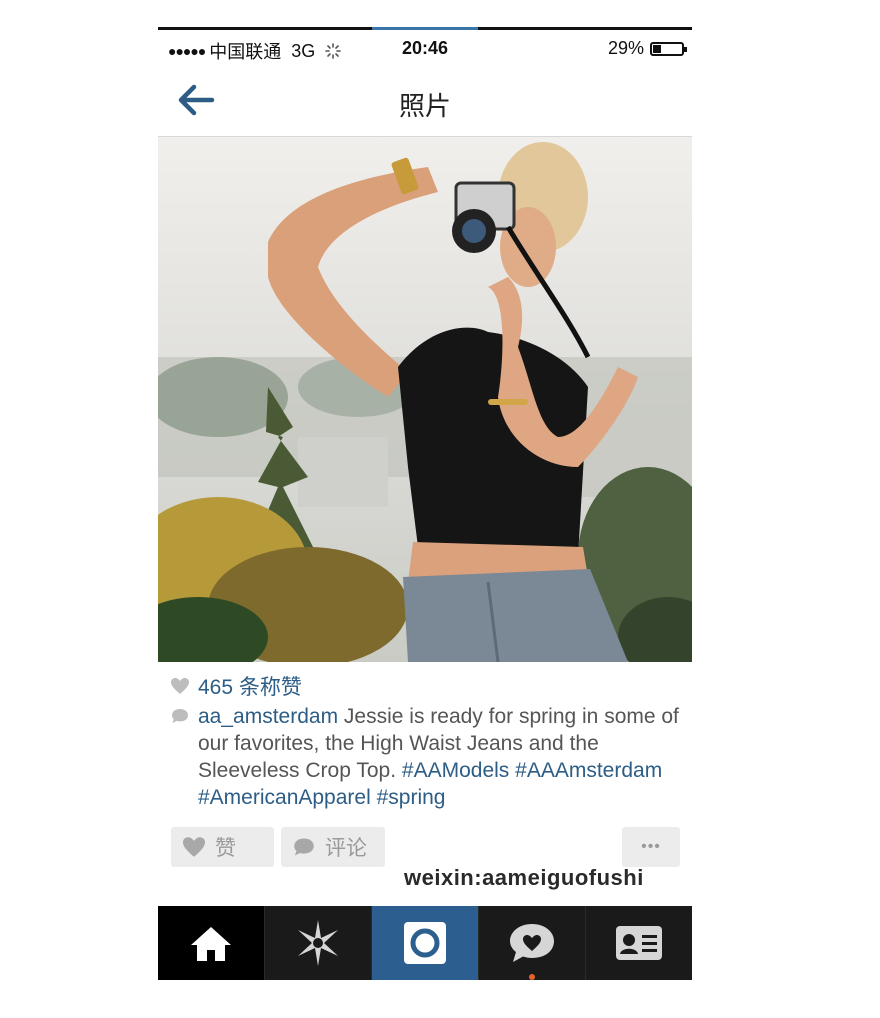 This screenshot has width=880, height=1018. I want to click on notification-dot, so click(532, 977).